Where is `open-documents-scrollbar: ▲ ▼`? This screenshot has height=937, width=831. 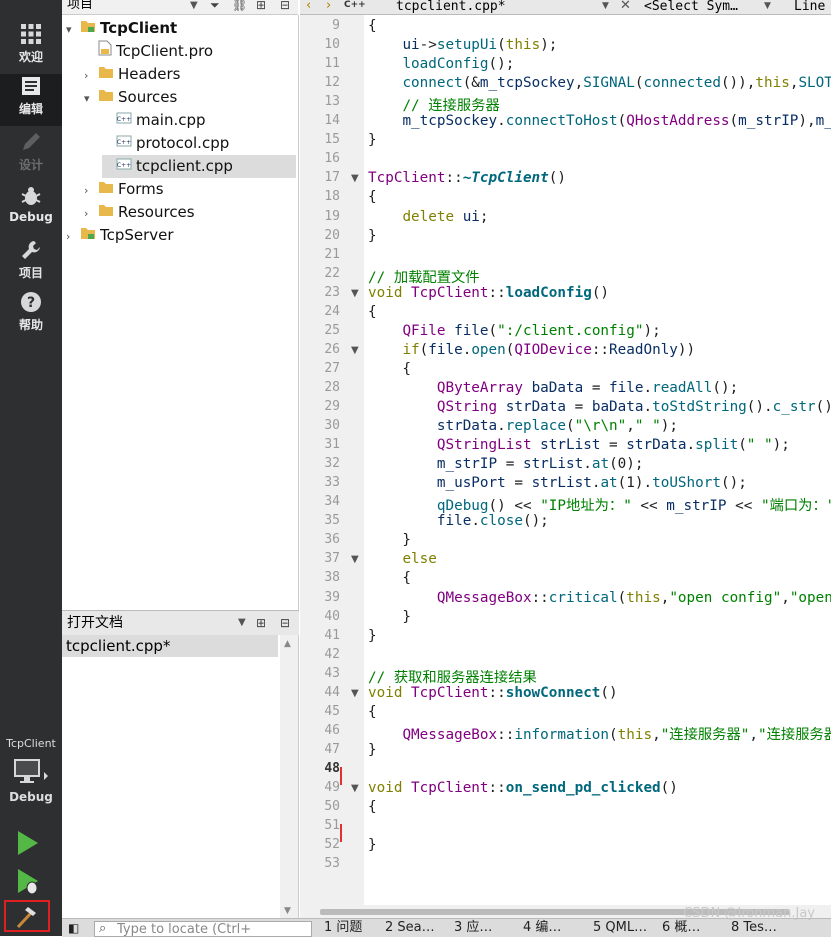
open-documents-scrollbar: ▲ ▼ is located at coordinates (289, 777).